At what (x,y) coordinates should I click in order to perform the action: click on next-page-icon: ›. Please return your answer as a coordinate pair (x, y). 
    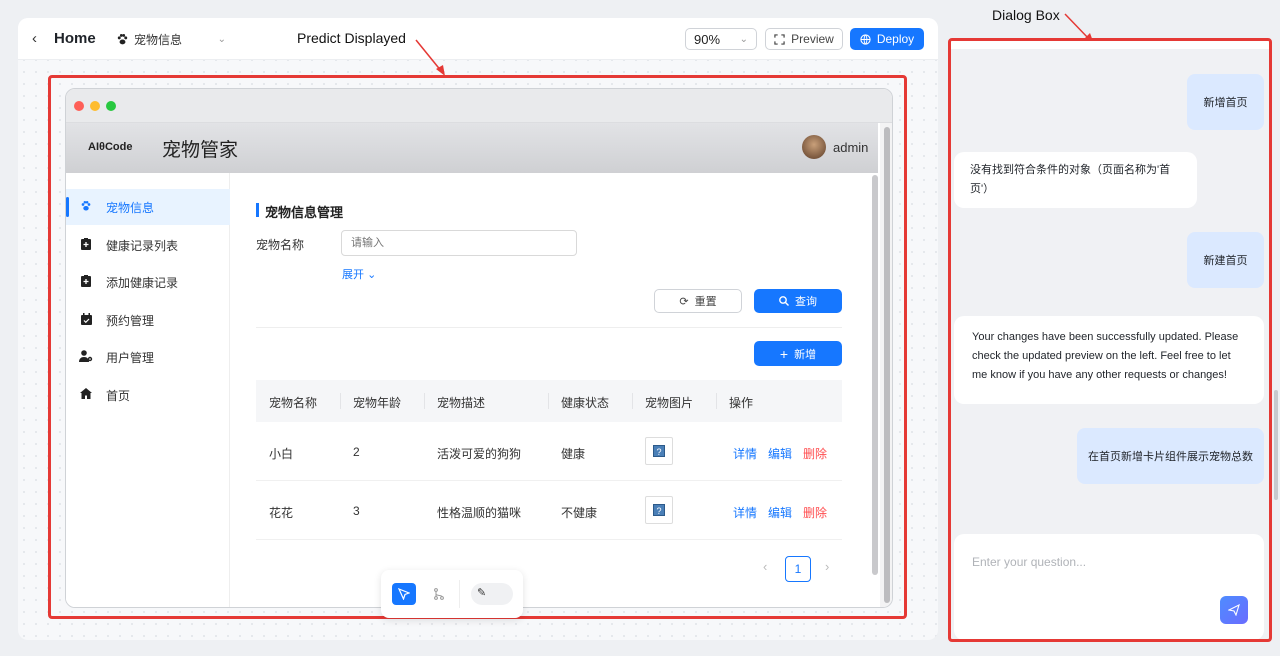
    Looking at the image, I should click on (827, 566).